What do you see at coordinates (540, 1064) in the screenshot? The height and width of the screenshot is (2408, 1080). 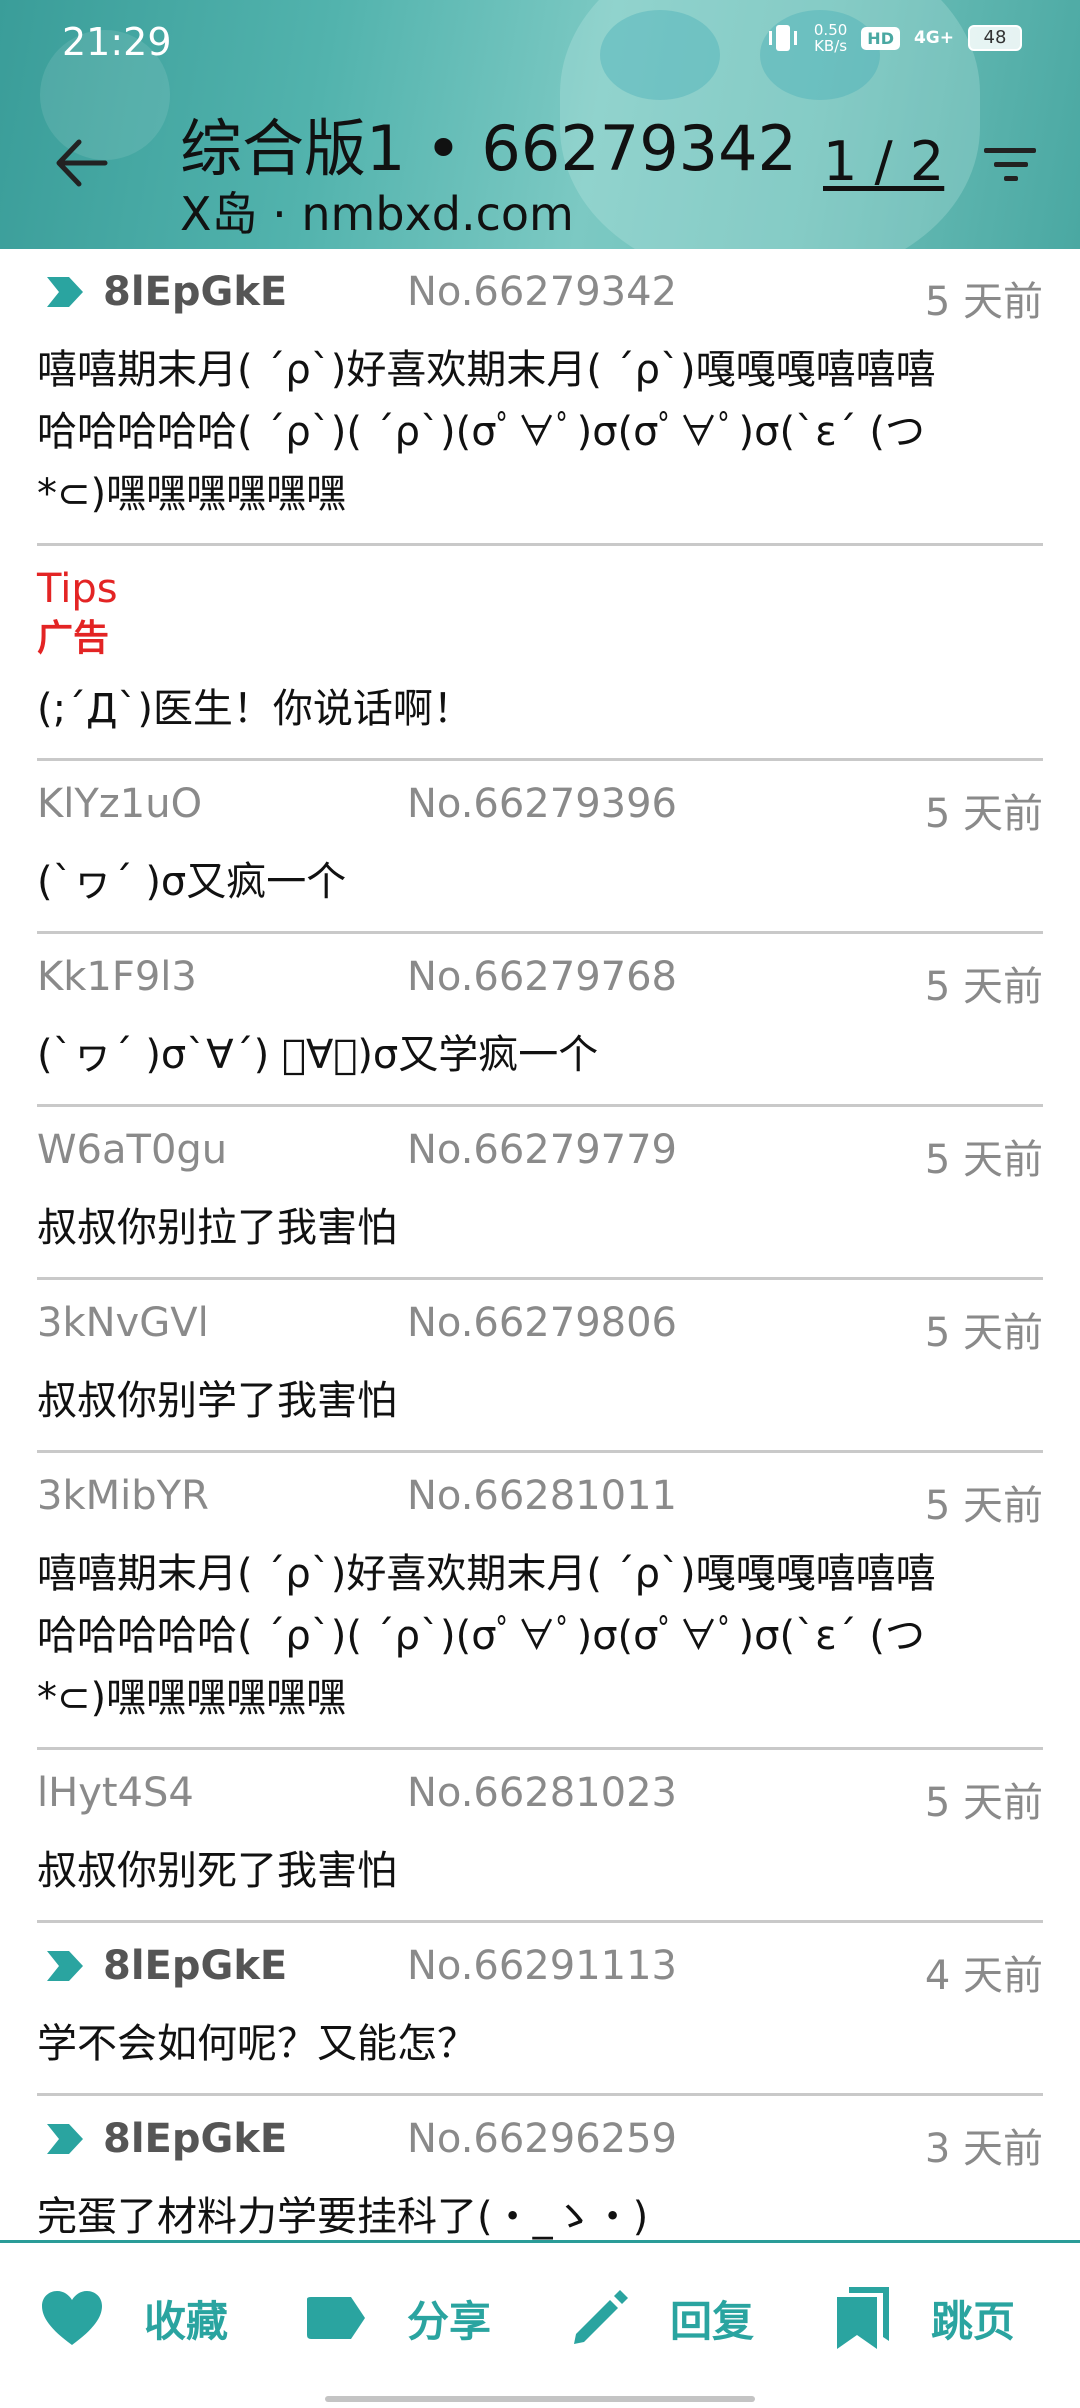 I see `post-content: (`ヮ´ )σ`∀´) ﾟ∀ﾟ)σ又学疯一个` at bounding box center [540, 1064].